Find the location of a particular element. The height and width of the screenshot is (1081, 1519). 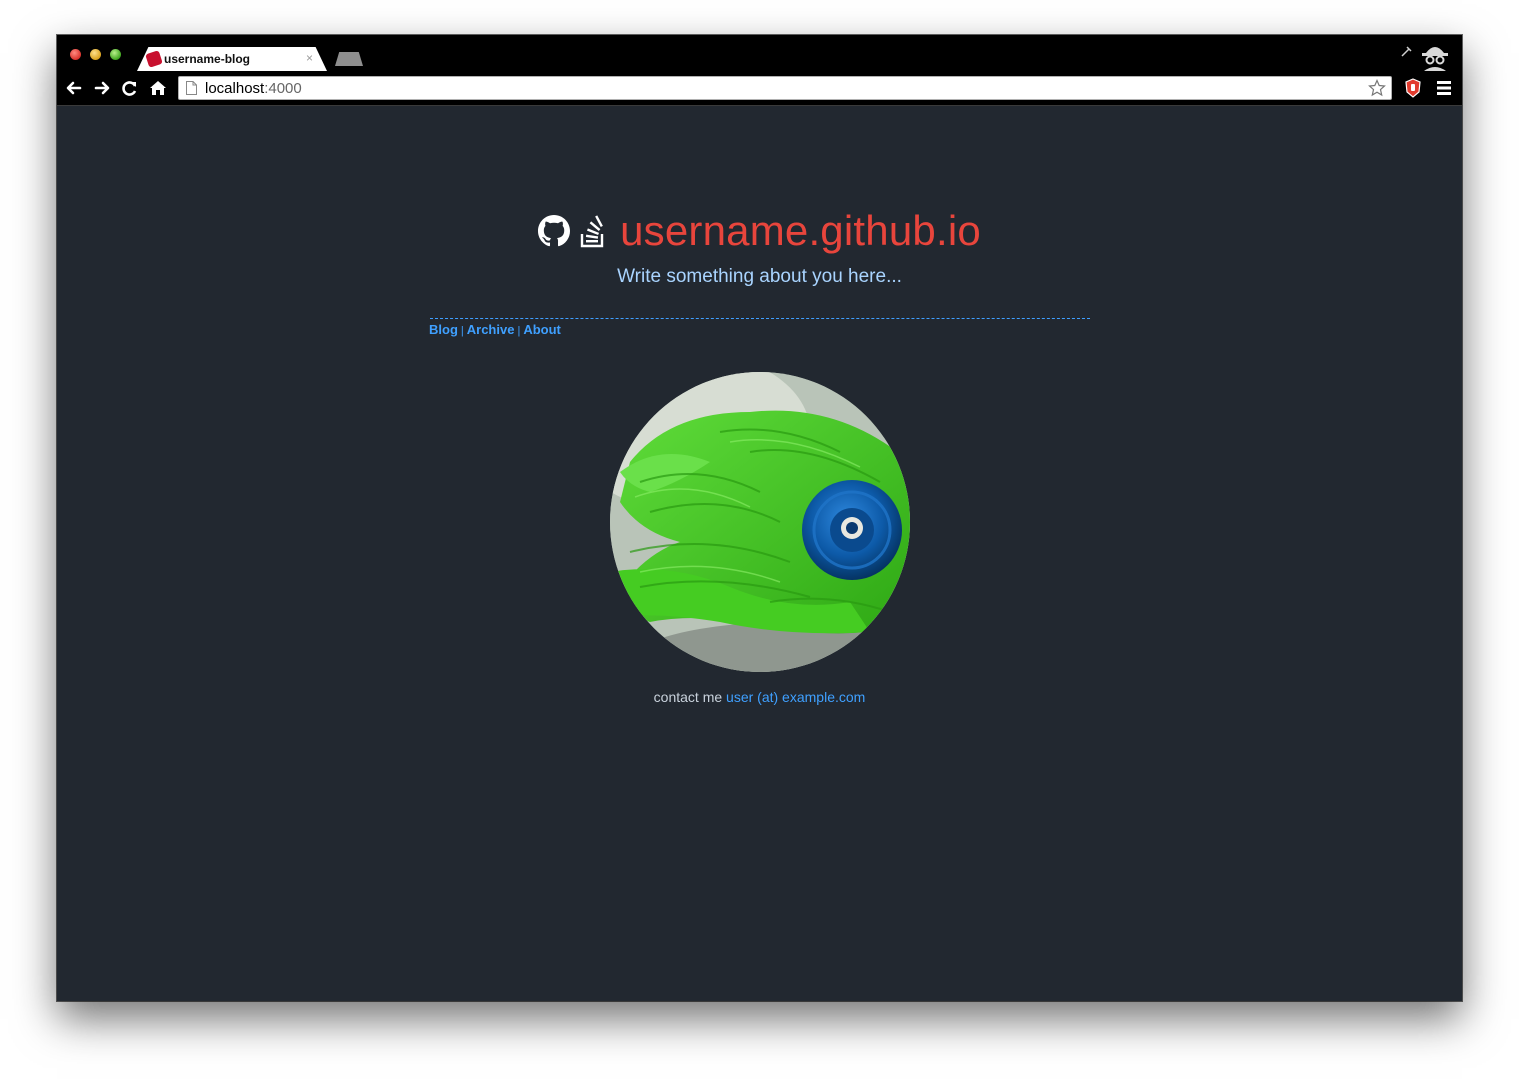

github-icon is located at coordinates (554, 231).